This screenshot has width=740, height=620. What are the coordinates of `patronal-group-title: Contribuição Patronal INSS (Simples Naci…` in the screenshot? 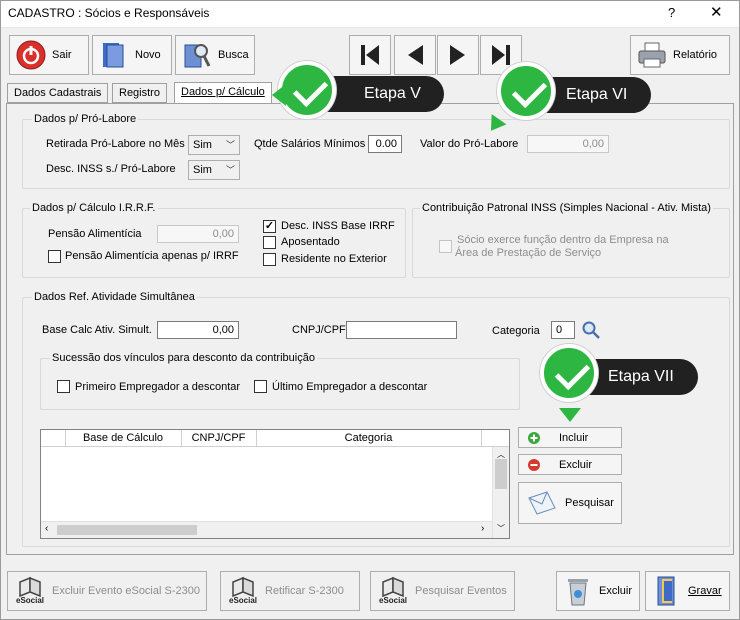 It's located at (566, 208).